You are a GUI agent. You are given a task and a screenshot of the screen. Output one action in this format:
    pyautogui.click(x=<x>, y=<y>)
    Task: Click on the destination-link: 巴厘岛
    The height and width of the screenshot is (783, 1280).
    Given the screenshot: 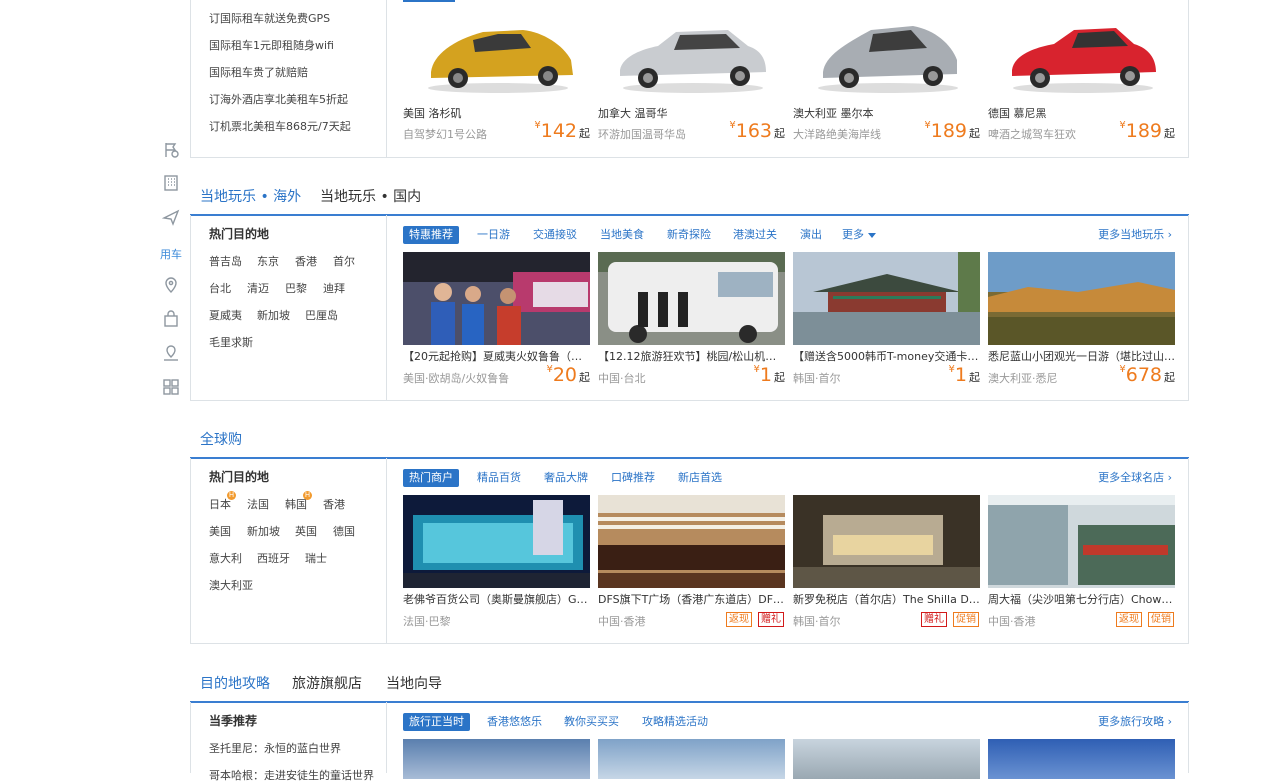 What is the action you would take?
    pyautogui.click(x=321, y=315)
    